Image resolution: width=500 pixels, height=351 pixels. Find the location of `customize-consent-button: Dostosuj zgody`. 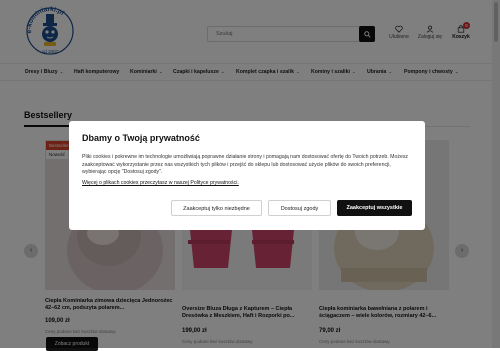

customize-consent-button: Dostosuj zgody is located at coordinates (299, 208).